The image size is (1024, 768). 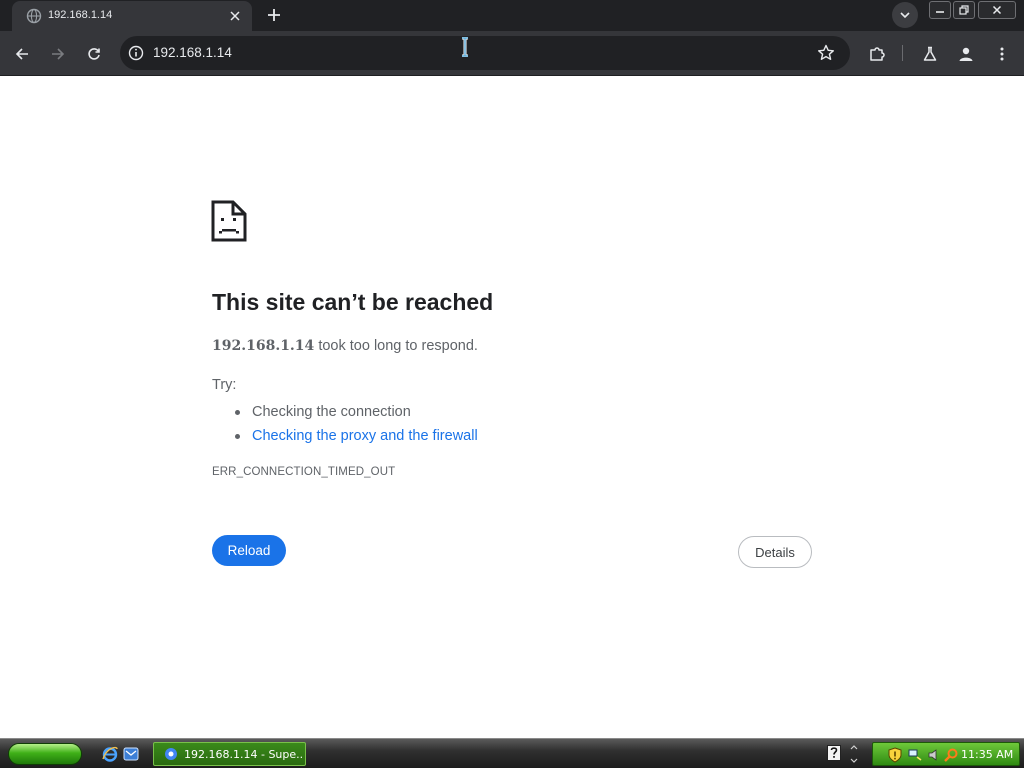 What do you see at coordinates (987, 754) in the screenshot?
I see `system-clock: 11:35 AM` at bounding box center [987, 754].